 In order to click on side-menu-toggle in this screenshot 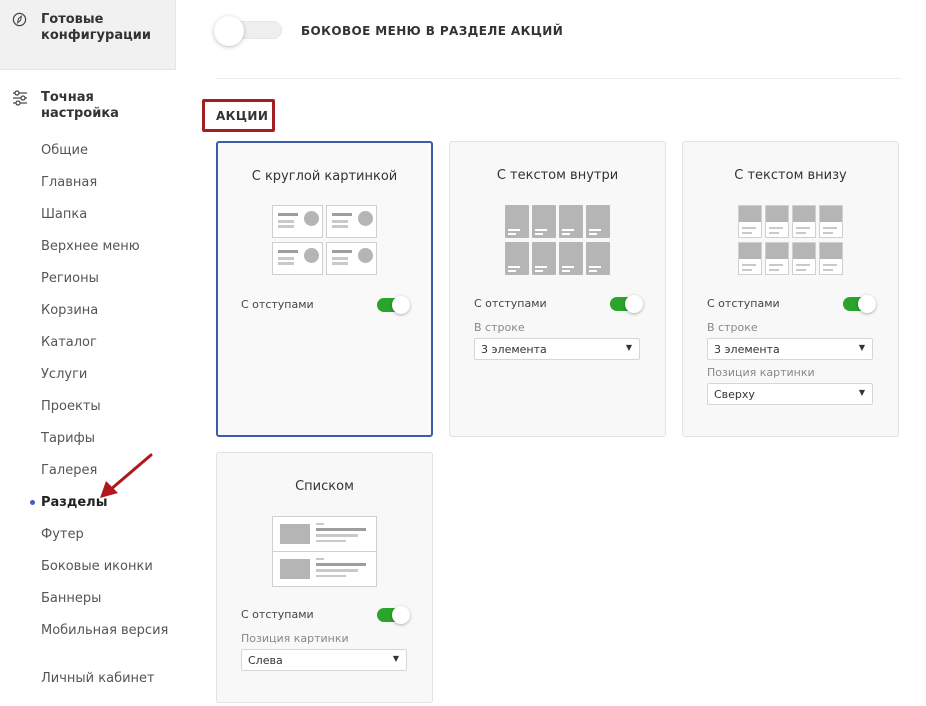, I will do `click(248, 31)`.